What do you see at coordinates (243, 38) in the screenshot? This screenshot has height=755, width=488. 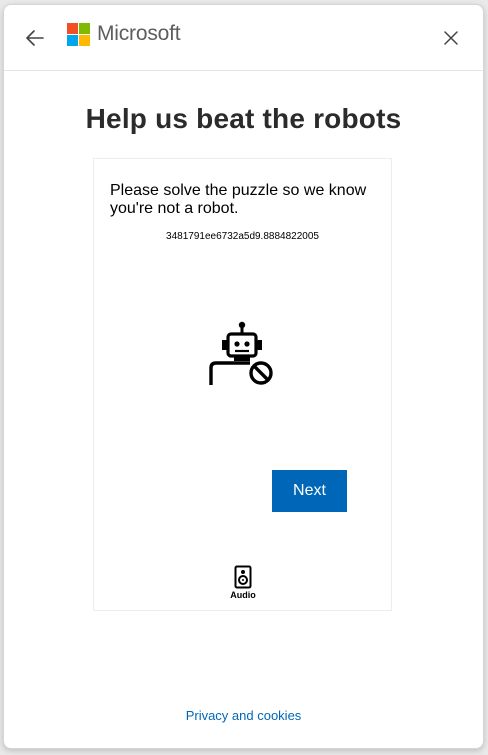 I see `title-bar: Microsoft` at bounding box center [243, 38].